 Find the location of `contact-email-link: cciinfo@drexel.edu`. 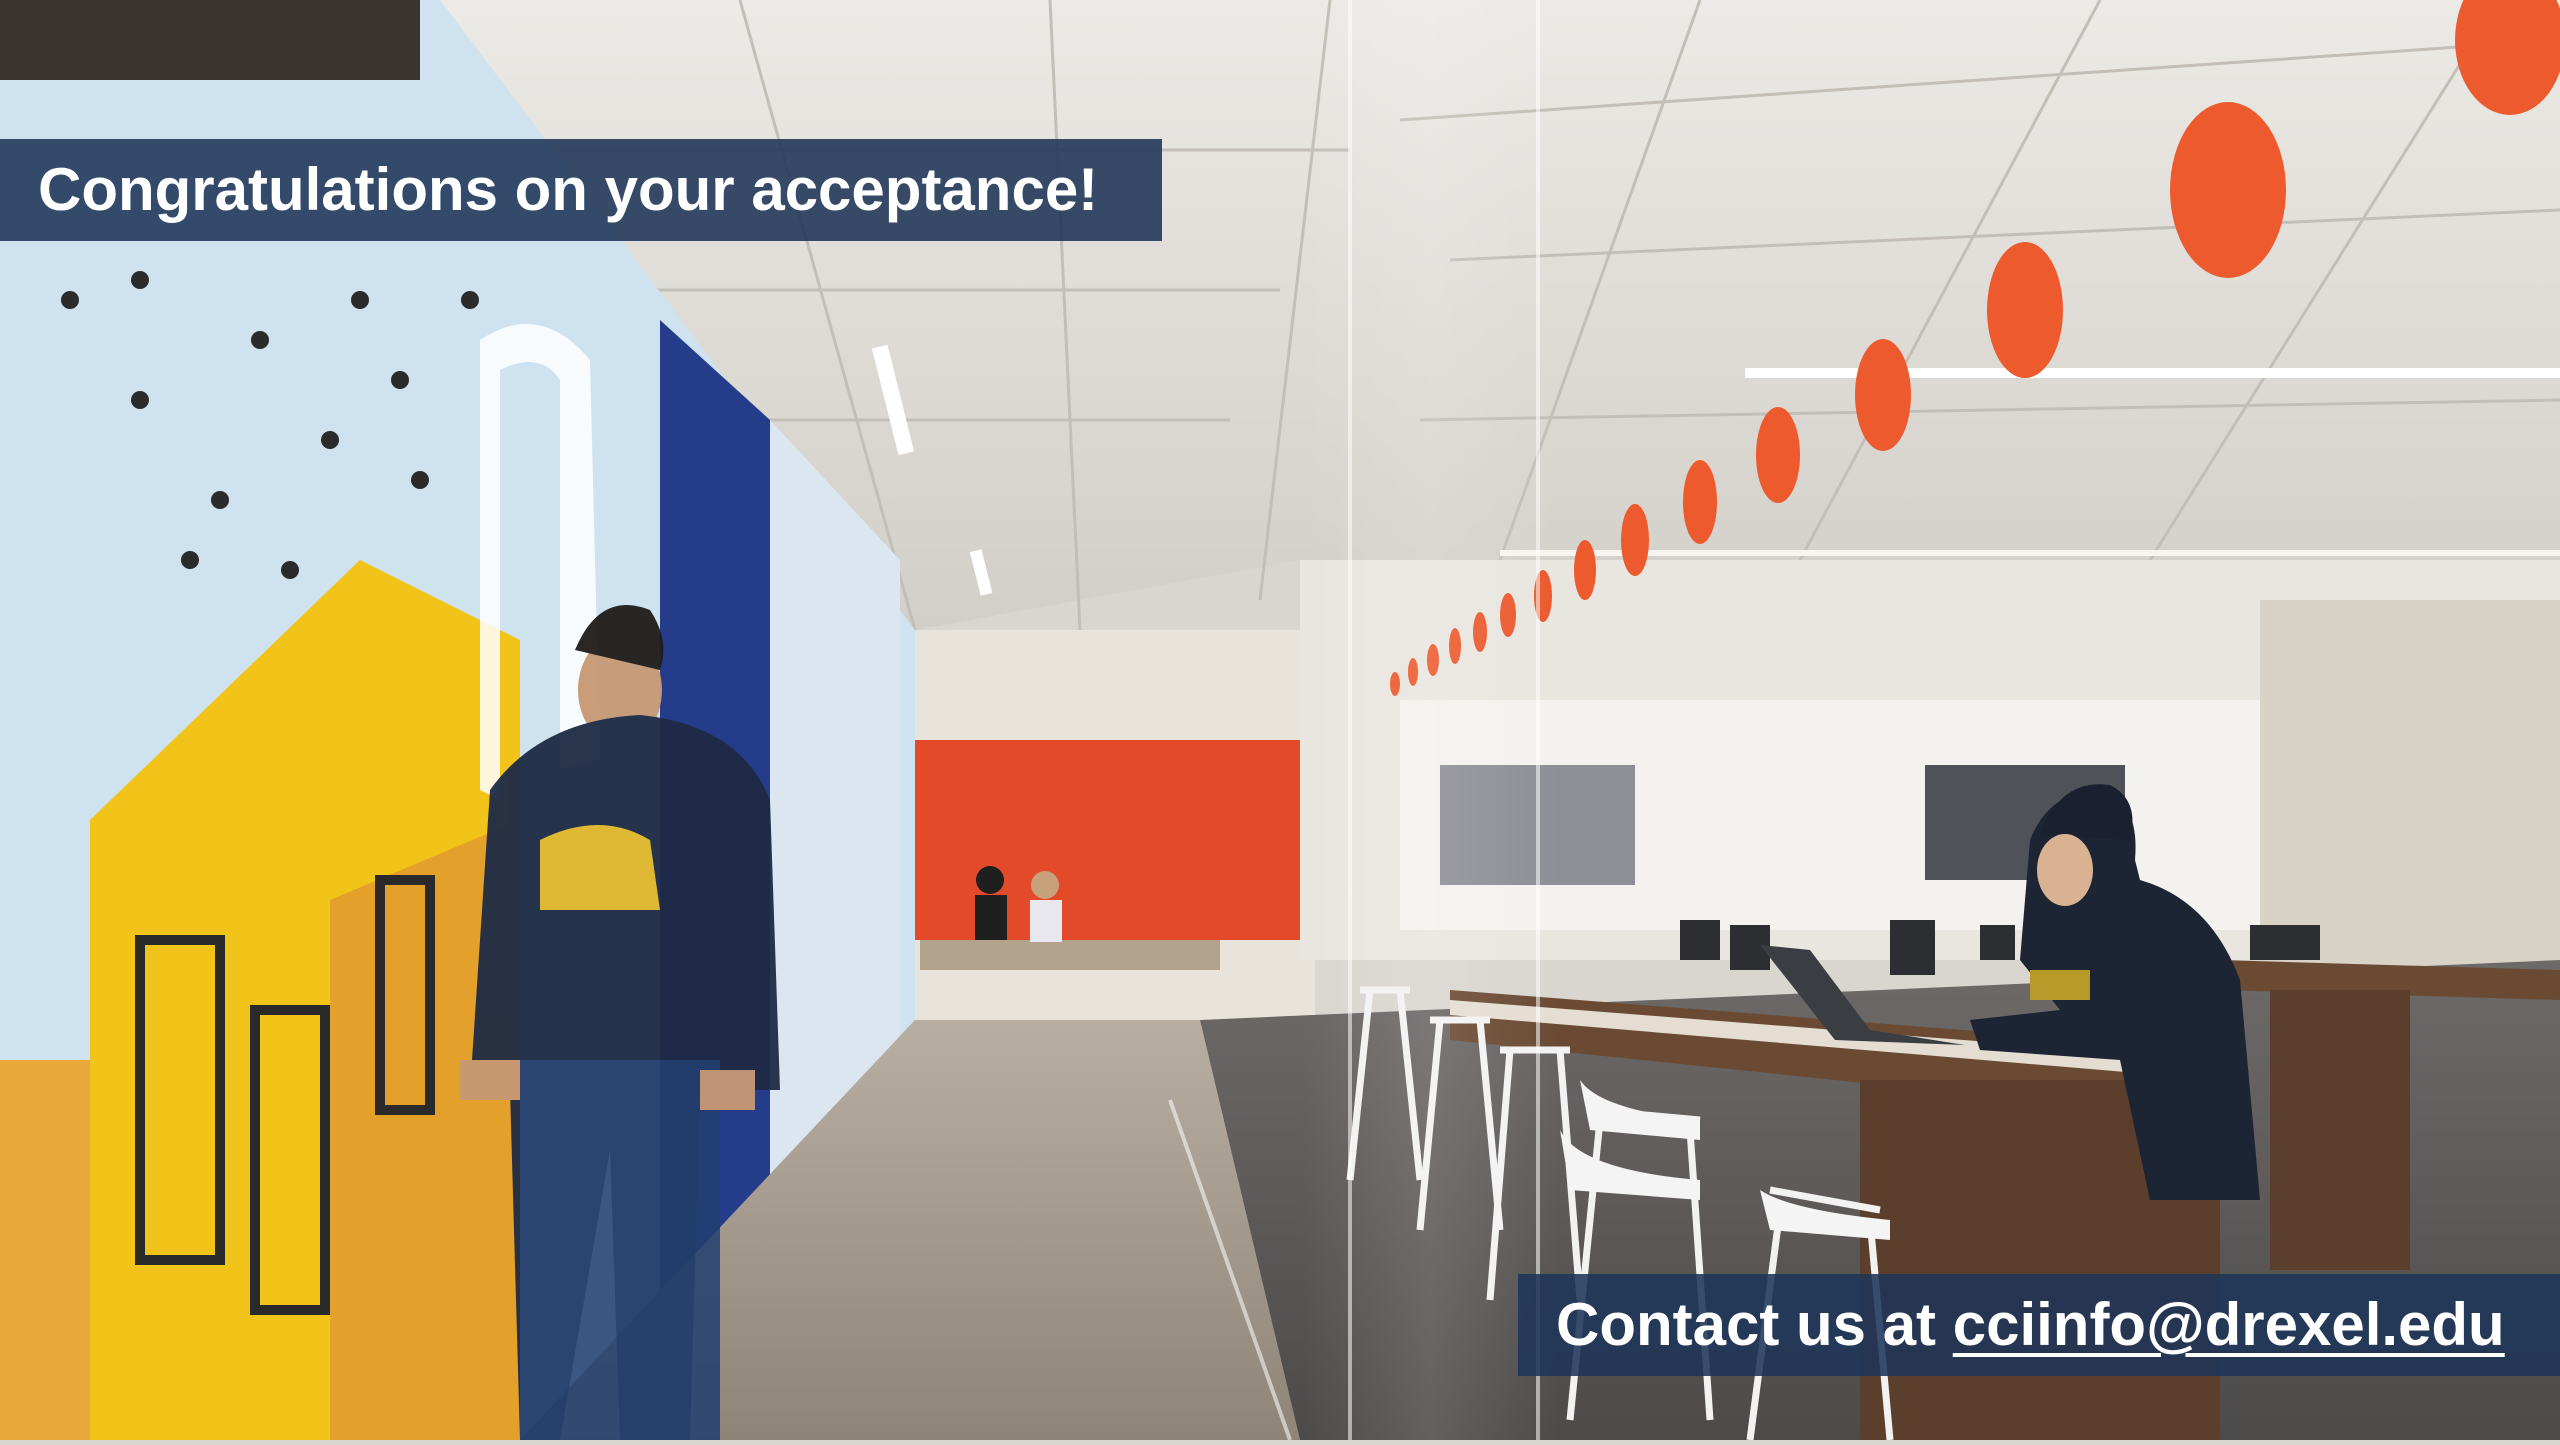

contact-email-link: cciinfo@drexel.edu is located at coordinates (2229, 1324).